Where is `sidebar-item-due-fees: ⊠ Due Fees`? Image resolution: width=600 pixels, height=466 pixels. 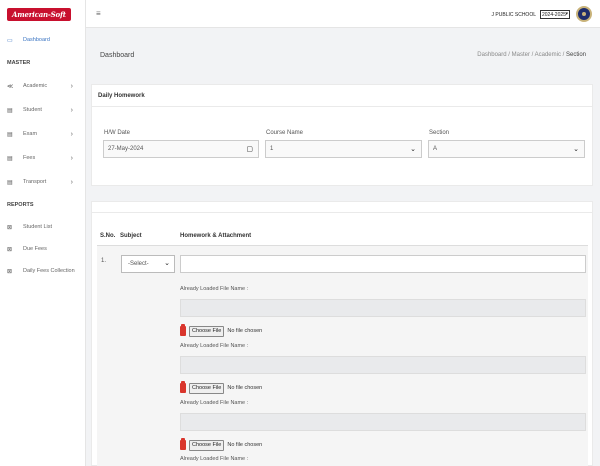 sidebar-item-due-fees: ⊠ Due Fees is located at coordinates (42, 249).